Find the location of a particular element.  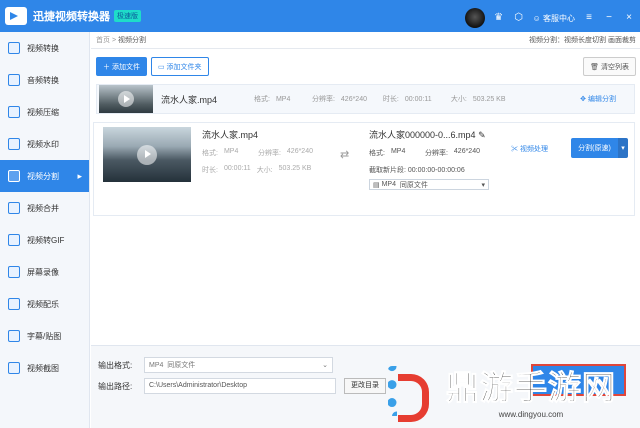

sidebar-label: 视频压缩 is located at coordinates (43, 112).